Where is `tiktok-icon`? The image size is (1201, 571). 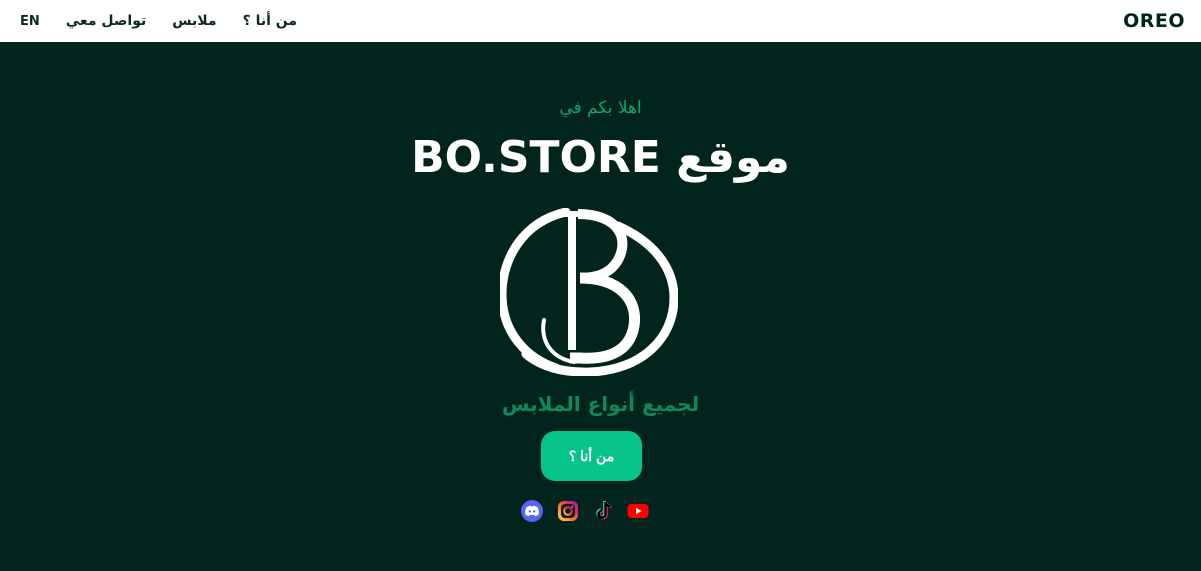 tiktok-icon is located at coordinates (604, 511).